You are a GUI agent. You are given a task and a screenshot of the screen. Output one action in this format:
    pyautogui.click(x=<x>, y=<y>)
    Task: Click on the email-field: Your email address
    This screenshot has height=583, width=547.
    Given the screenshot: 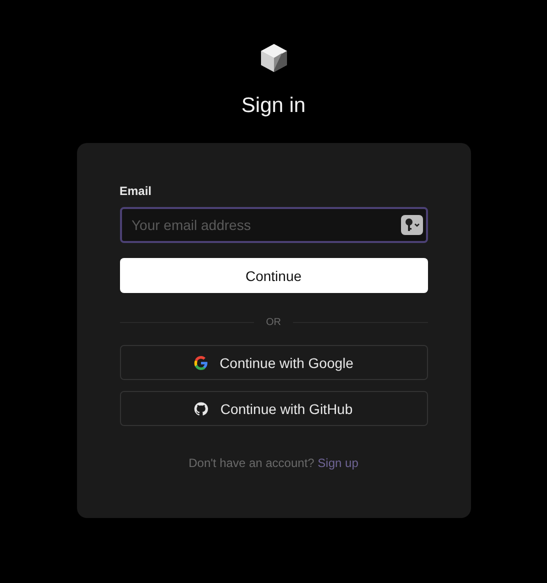 What is the action you would take?
    pyautogui.click(x=274, y=225)
    